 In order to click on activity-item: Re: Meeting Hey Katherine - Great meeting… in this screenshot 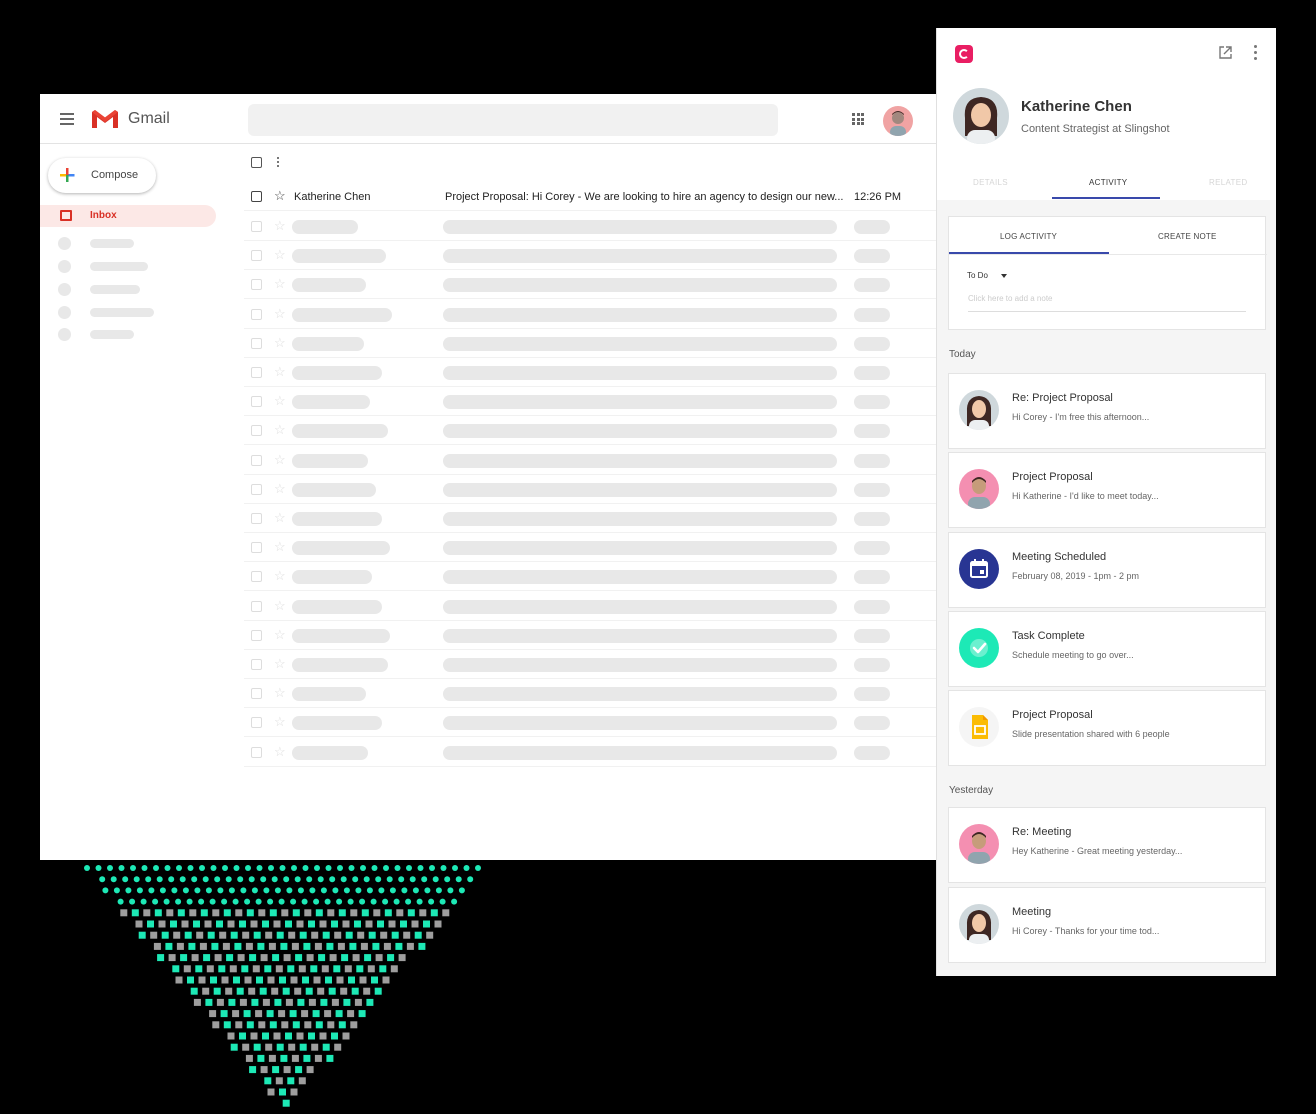, I will do `click(1107, 845)`.